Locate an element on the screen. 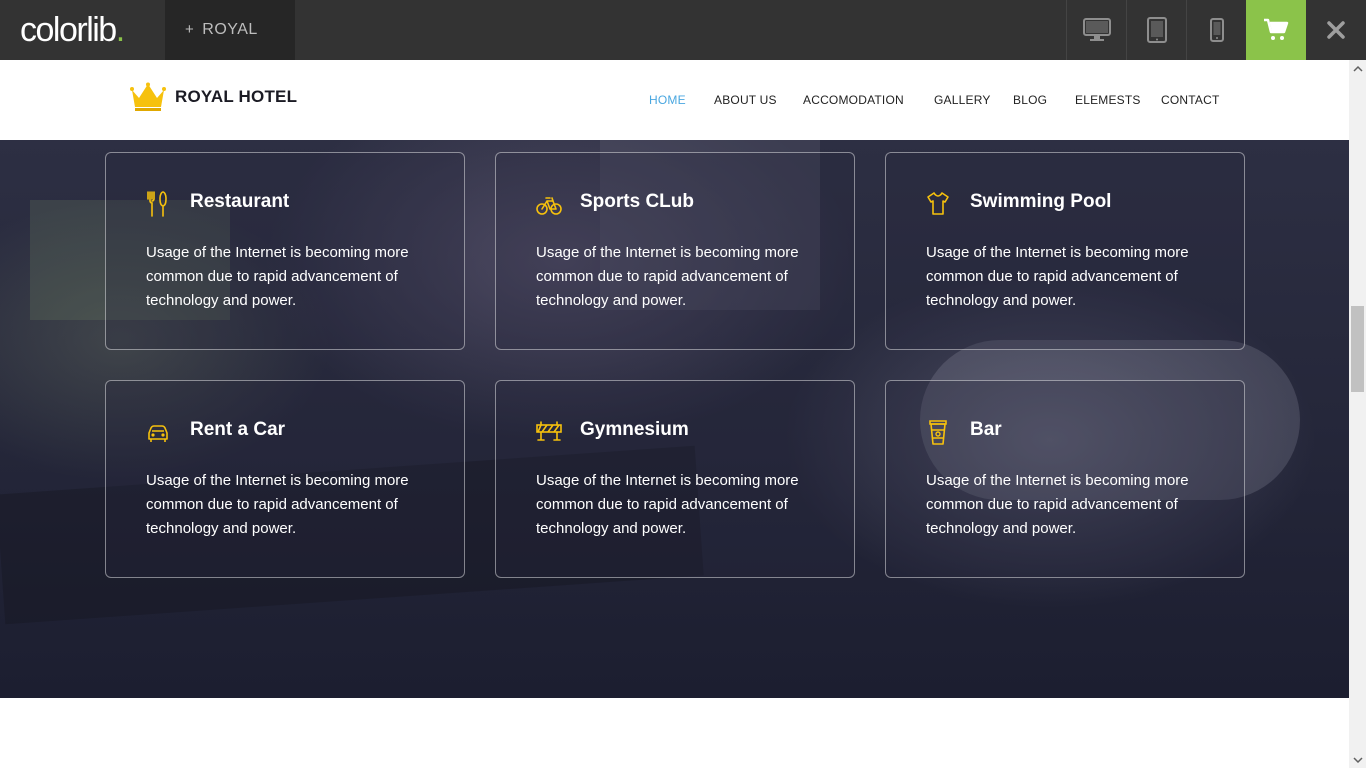 Image resolution: width=1366 pixels, height=768 pixels. nav-about-us: ABOUT US is located at coordinates (745, 100).